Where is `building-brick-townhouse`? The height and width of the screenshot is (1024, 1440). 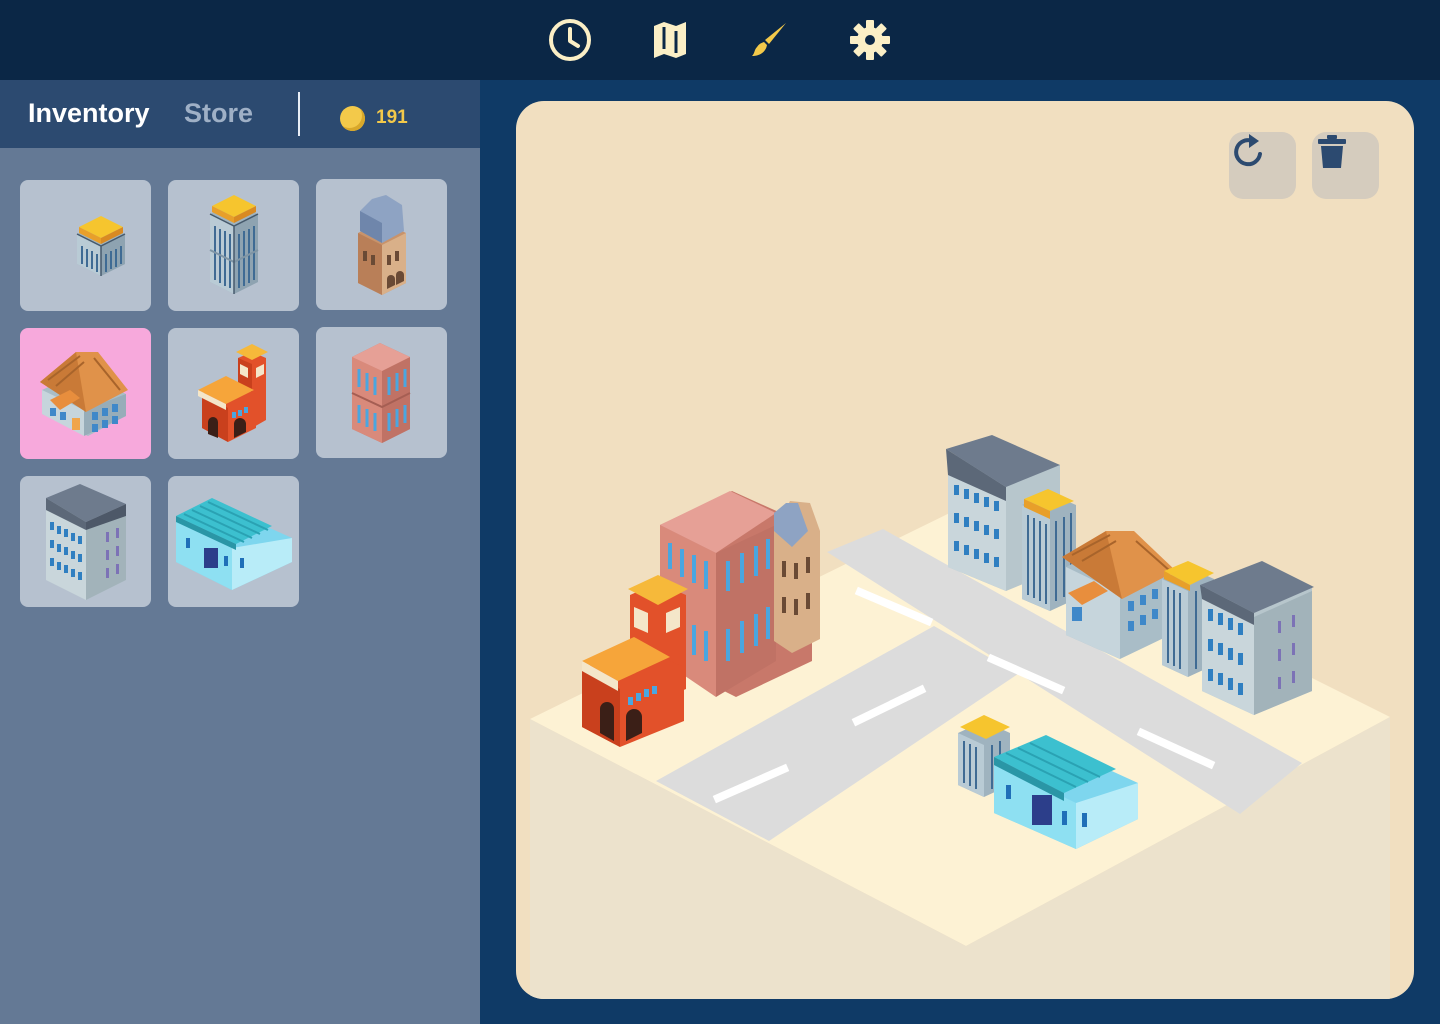 building-brick-townhouse is located at coordinates (797, 577).